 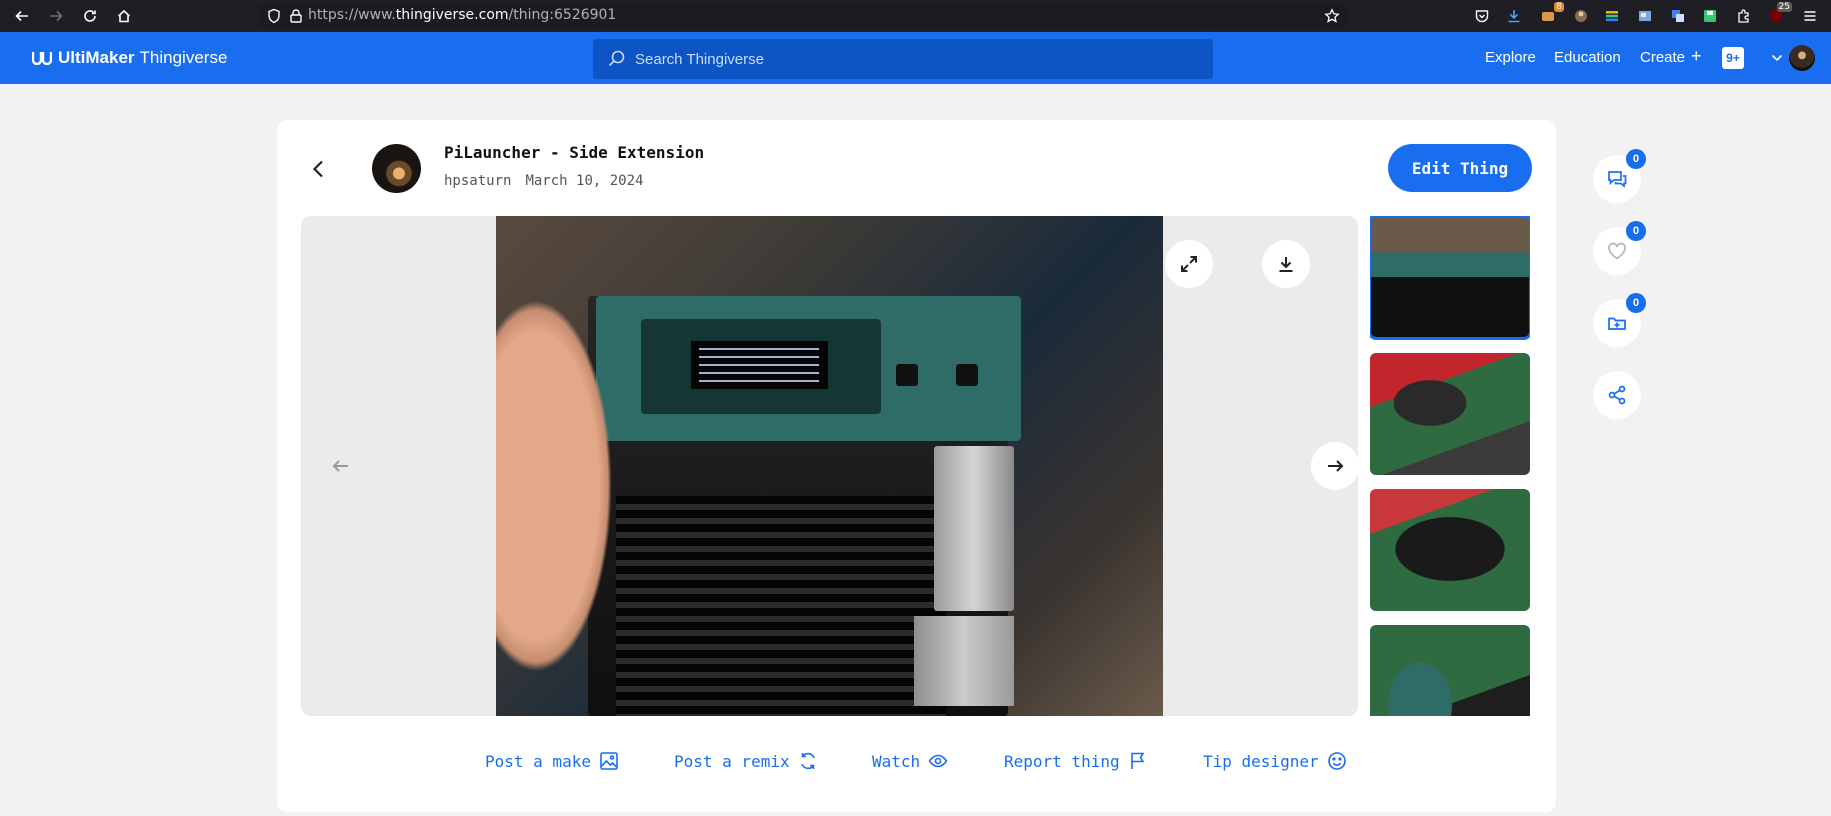 I want to click on previous-image-button, so click(x=341, y=466).